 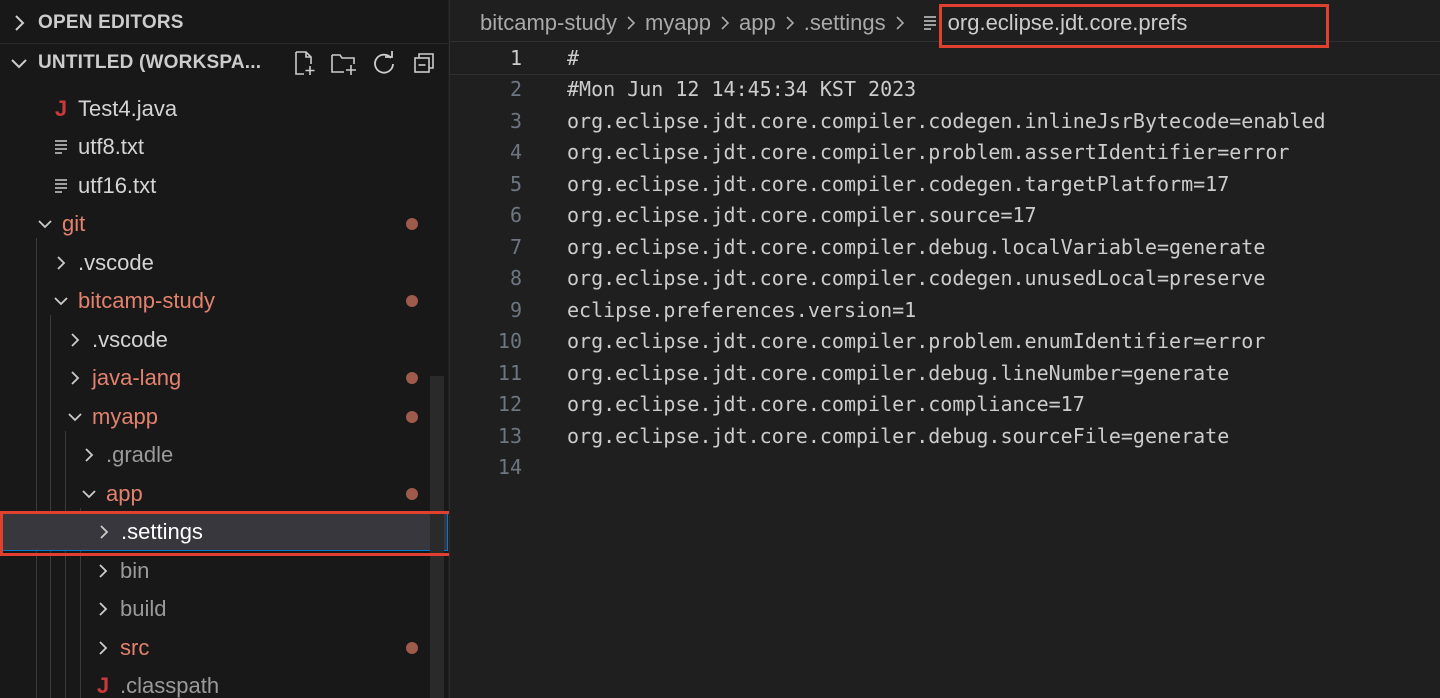 What do you see at coordinates (224, 109) in the screenshot?
I see `tree-file-item: J Test4.java` at bounding box center [224, 109].